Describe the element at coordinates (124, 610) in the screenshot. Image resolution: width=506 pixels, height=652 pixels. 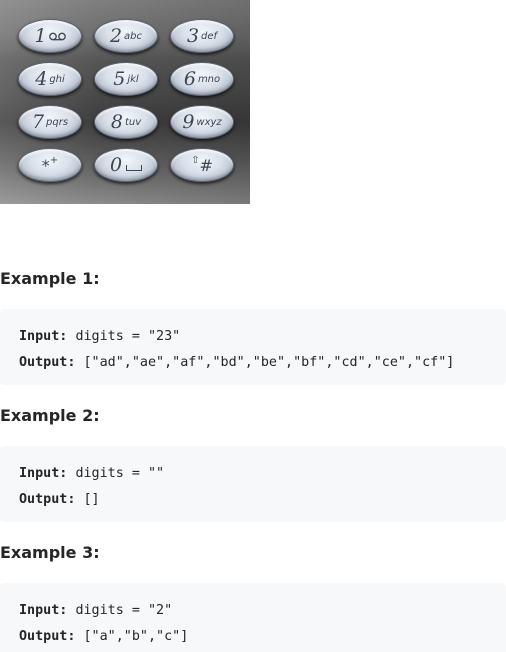
I see `input-value: digits = "2"` at that location.